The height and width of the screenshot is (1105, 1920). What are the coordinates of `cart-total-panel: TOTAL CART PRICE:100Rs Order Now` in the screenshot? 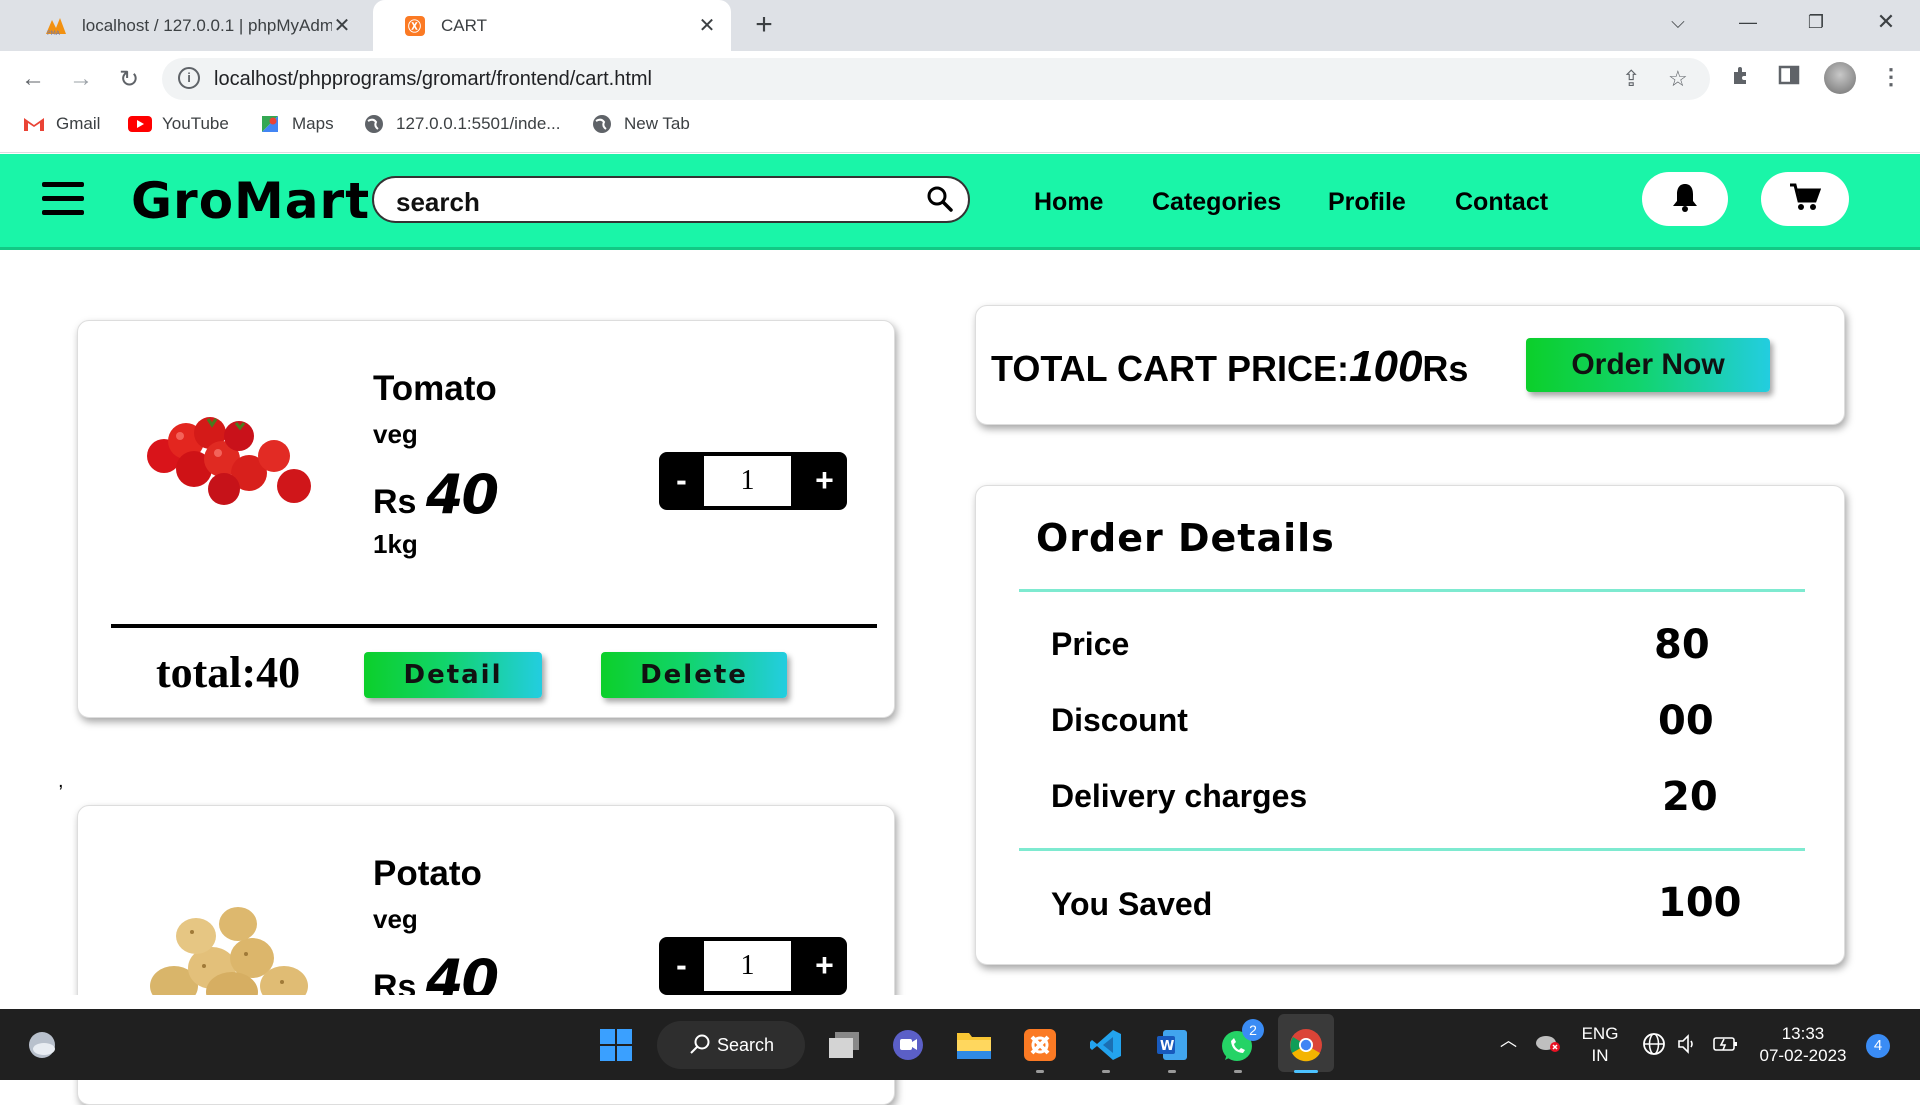 It's located at (1410, 365).